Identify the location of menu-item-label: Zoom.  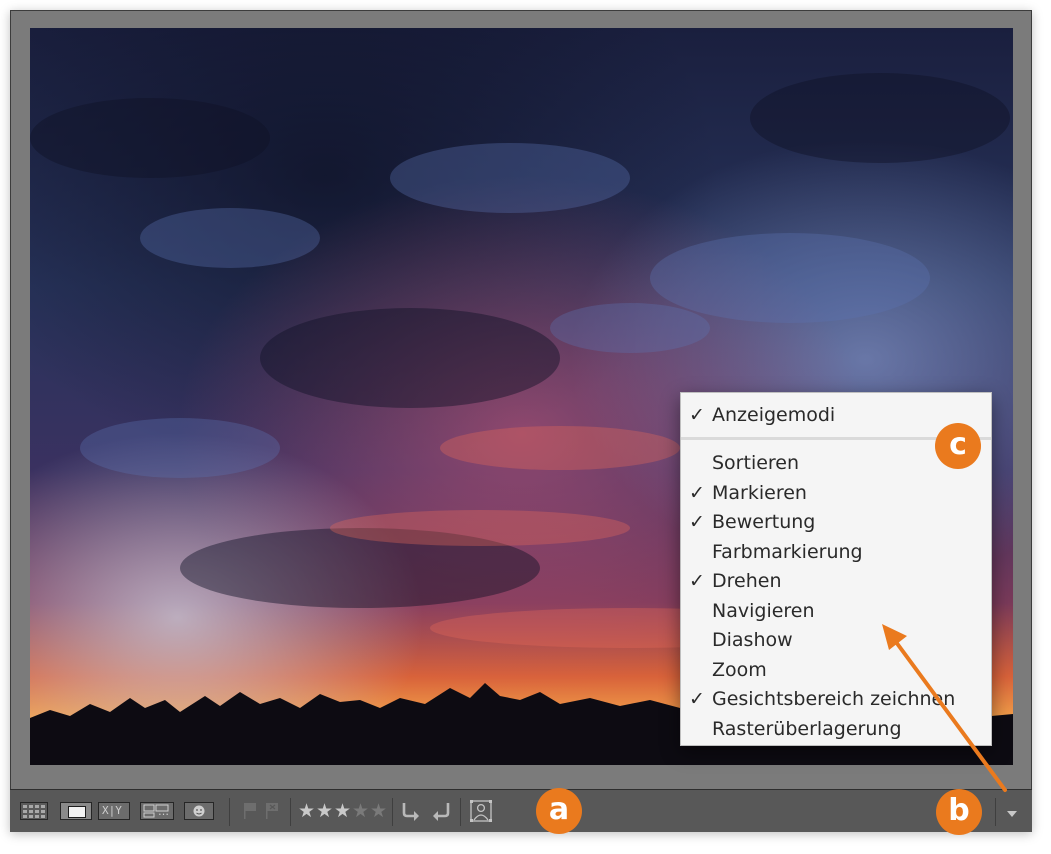
(739, 669).